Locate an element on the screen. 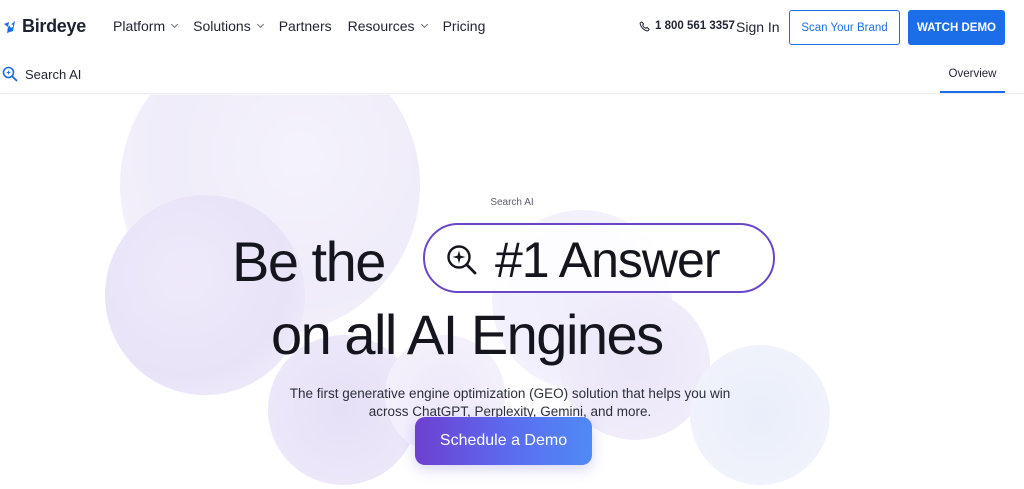  scan-brand-button: Scan Your Brand is located at coordinates (844, 27).